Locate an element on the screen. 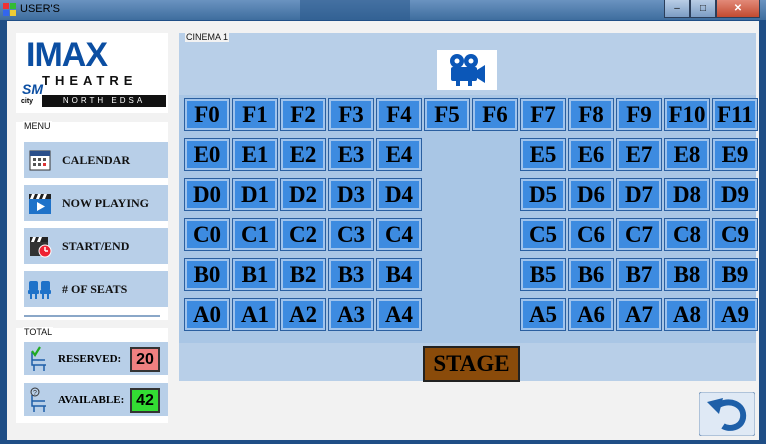 The height and width of the screenshot is (444, 766). seat-d7: D7 is located at coordinates (639, 194).